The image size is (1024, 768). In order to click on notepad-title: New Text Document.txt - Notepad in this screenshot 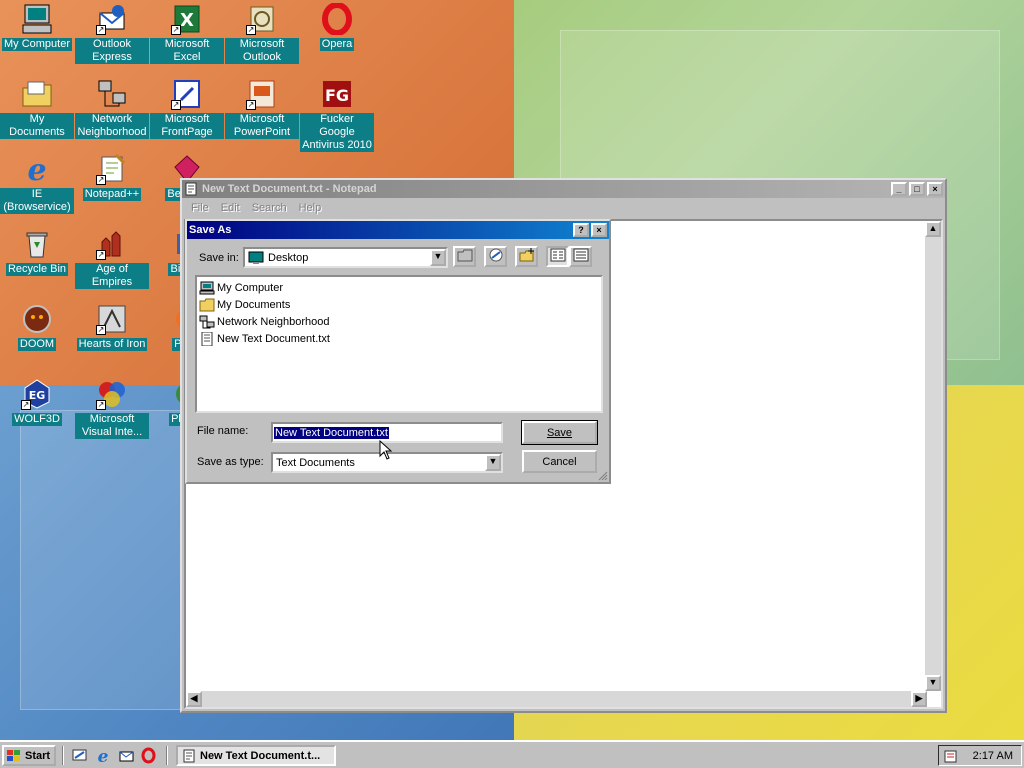, I will do `click(289, 189)`.